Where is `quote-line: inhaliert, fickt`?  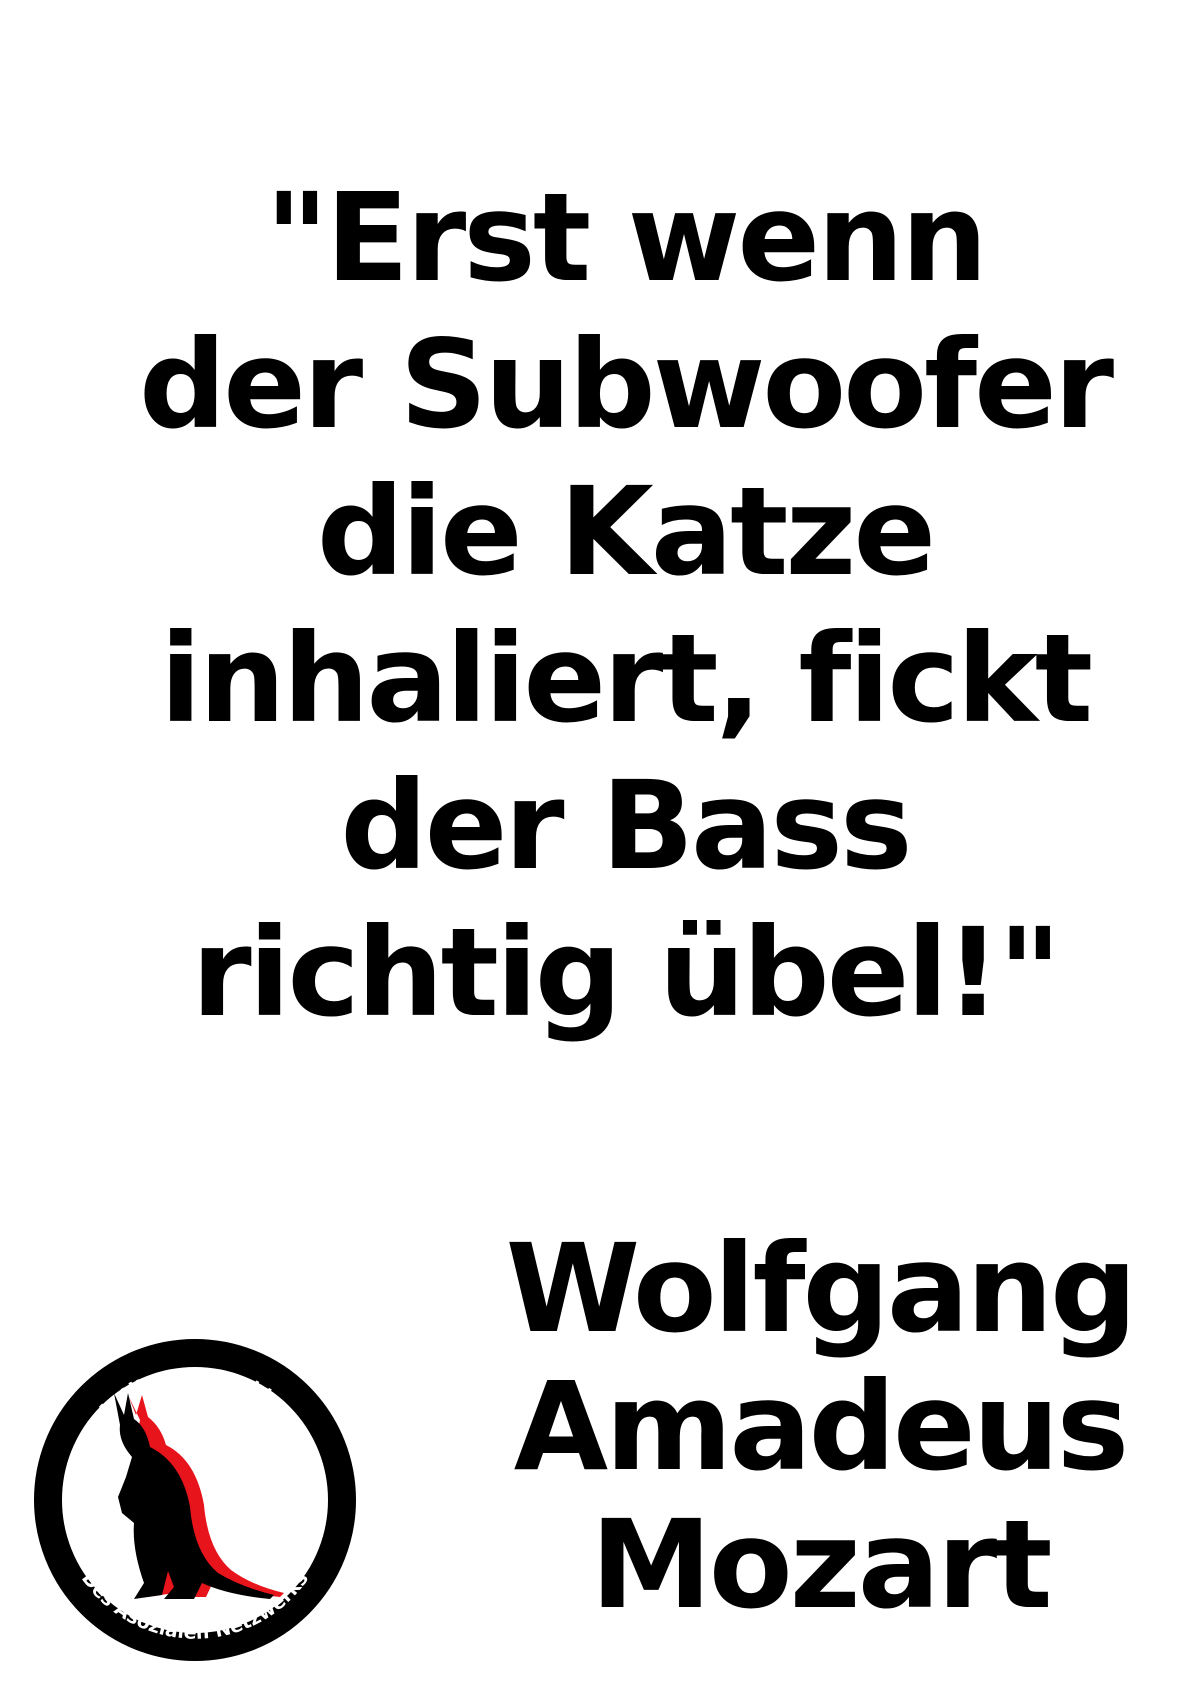 quote-line: inhaliert, fickt is located at coordinates (626, 679).